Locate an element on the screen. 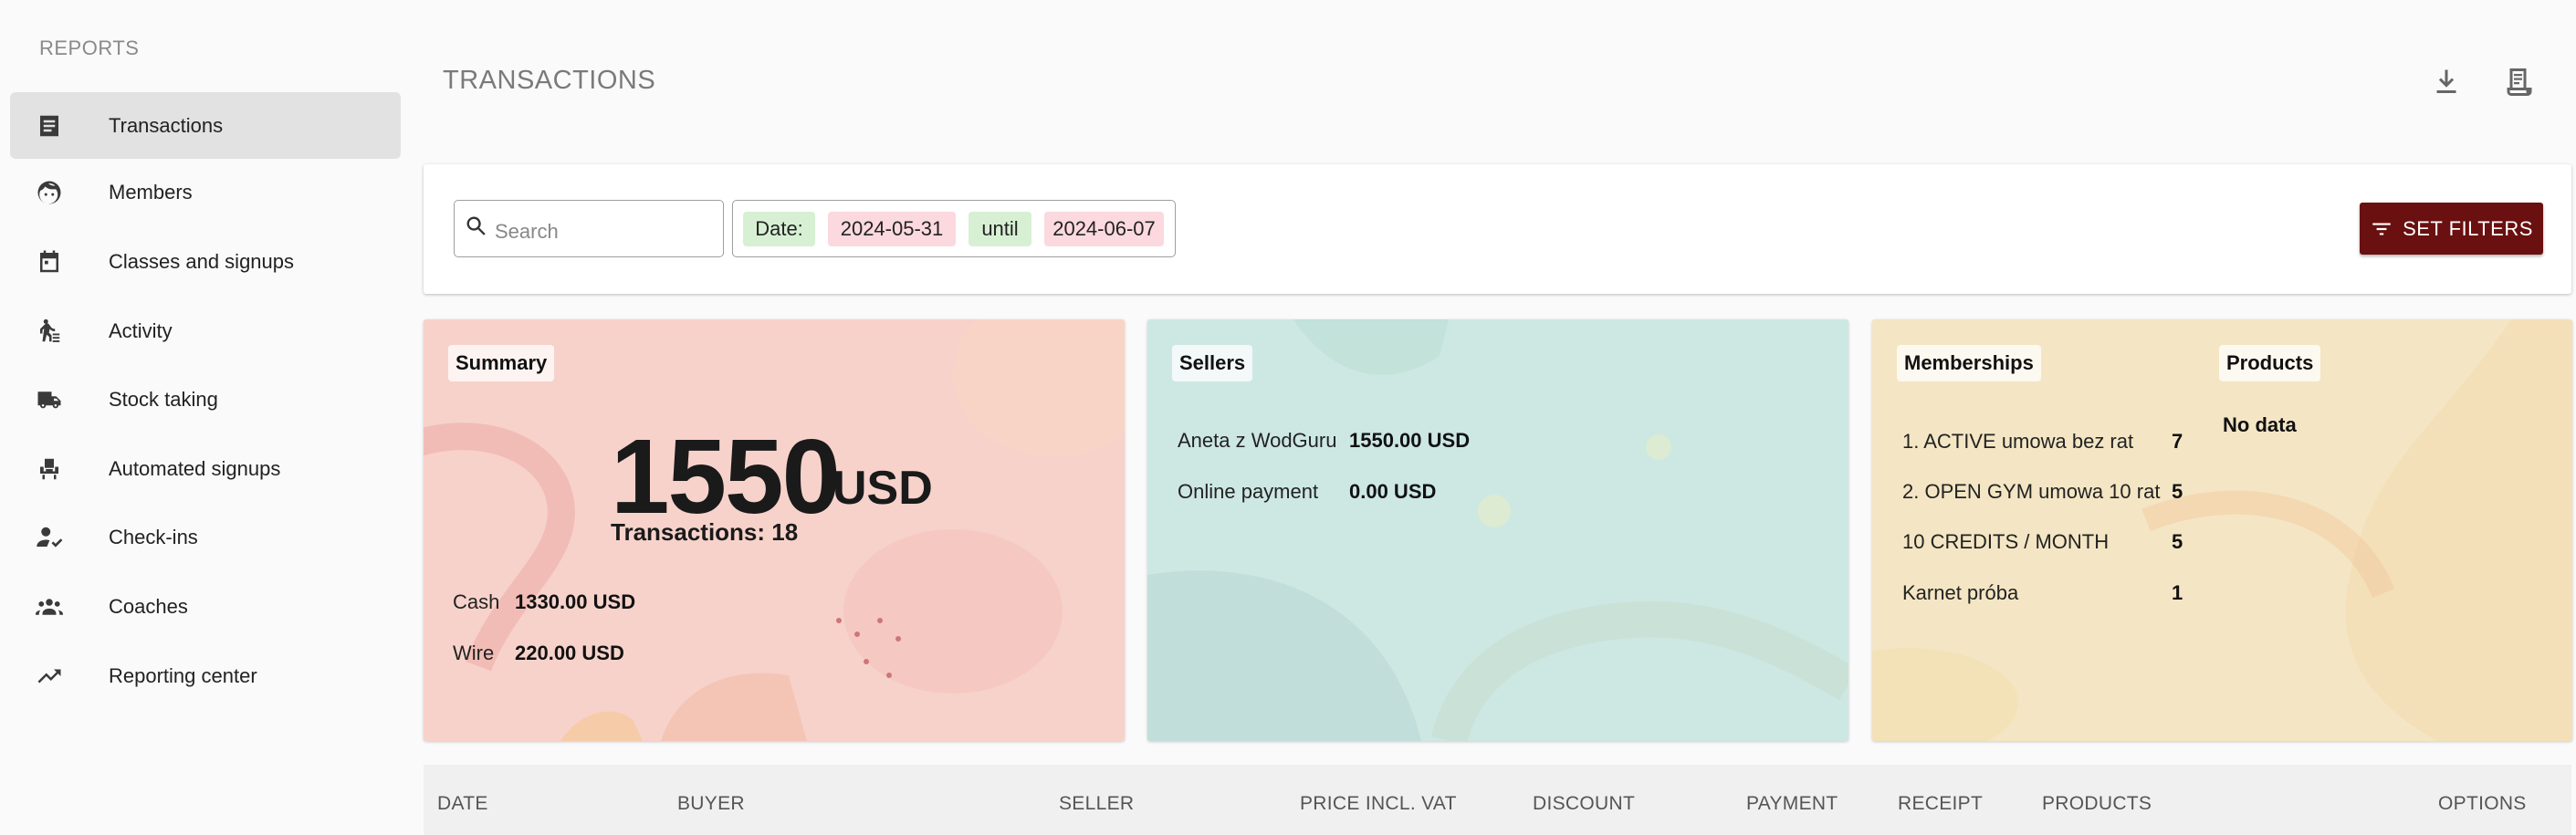 This screenshot has height=835, width=2576. sidebar-item-label: Members is located at coordinates (151, 192).